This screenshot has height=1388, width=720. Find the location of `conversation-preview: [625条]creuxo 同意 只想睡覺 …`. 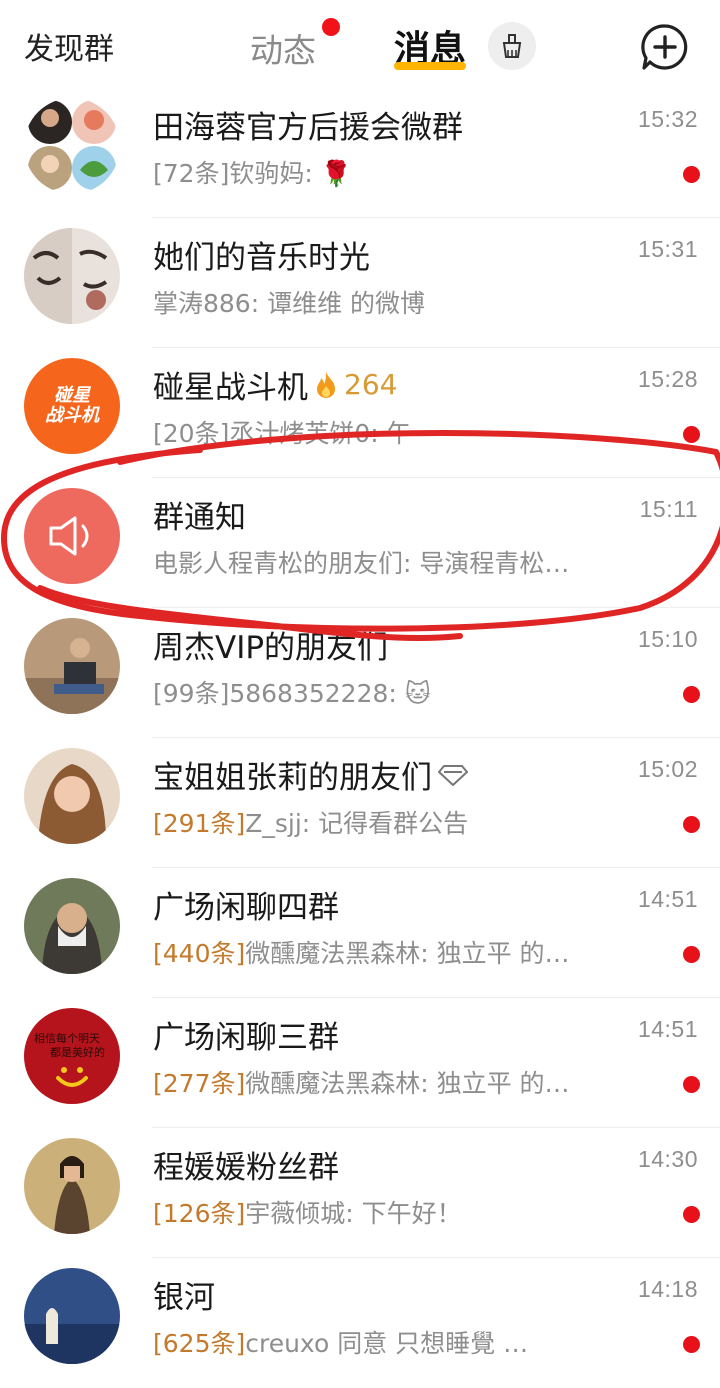

conversation-preview: [625条]creuxo 同意 只想睡覺 … is located at coordinates (341, 1343).